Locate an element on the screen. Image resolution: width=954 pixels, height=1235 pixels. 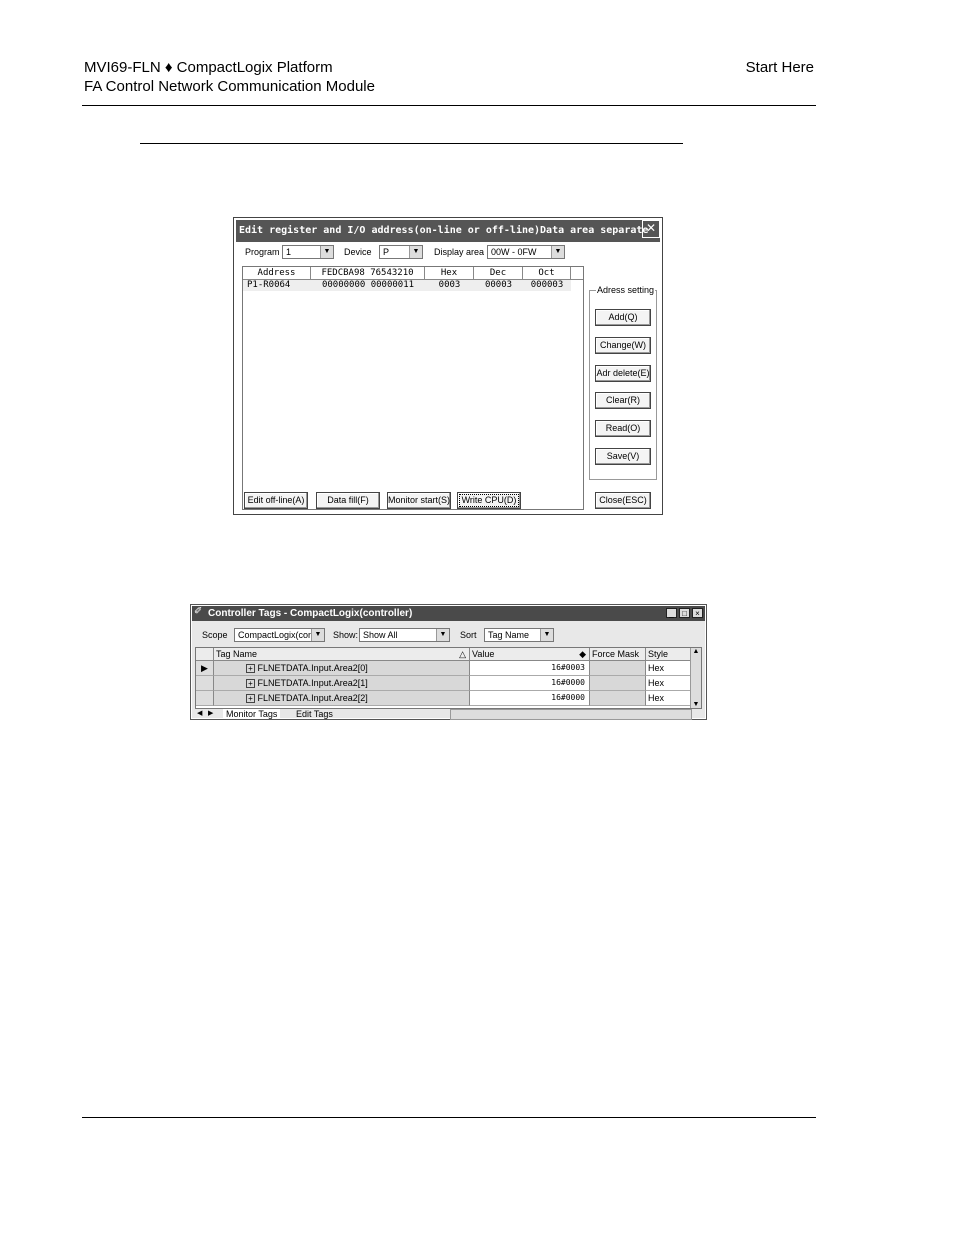
tag-name-cell: + FLNETDATA.Input.Area2[2] is located at coordinates (342, 698).